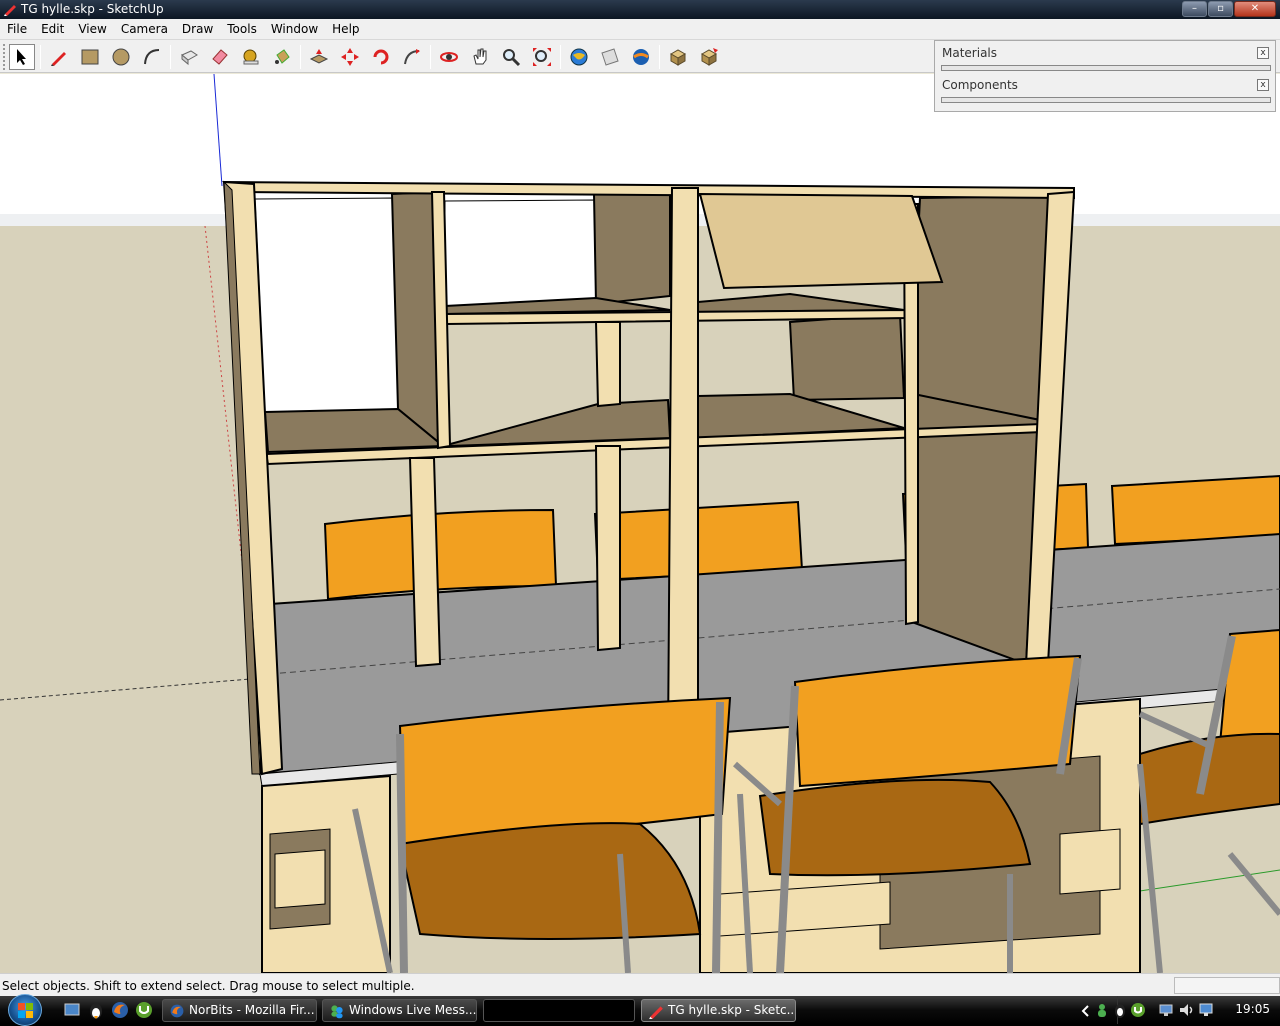  What do you see at coordinates (1263, 53) in the screenshot?
I see `materials-close-icon: x` at bounding box center [1263, 53].